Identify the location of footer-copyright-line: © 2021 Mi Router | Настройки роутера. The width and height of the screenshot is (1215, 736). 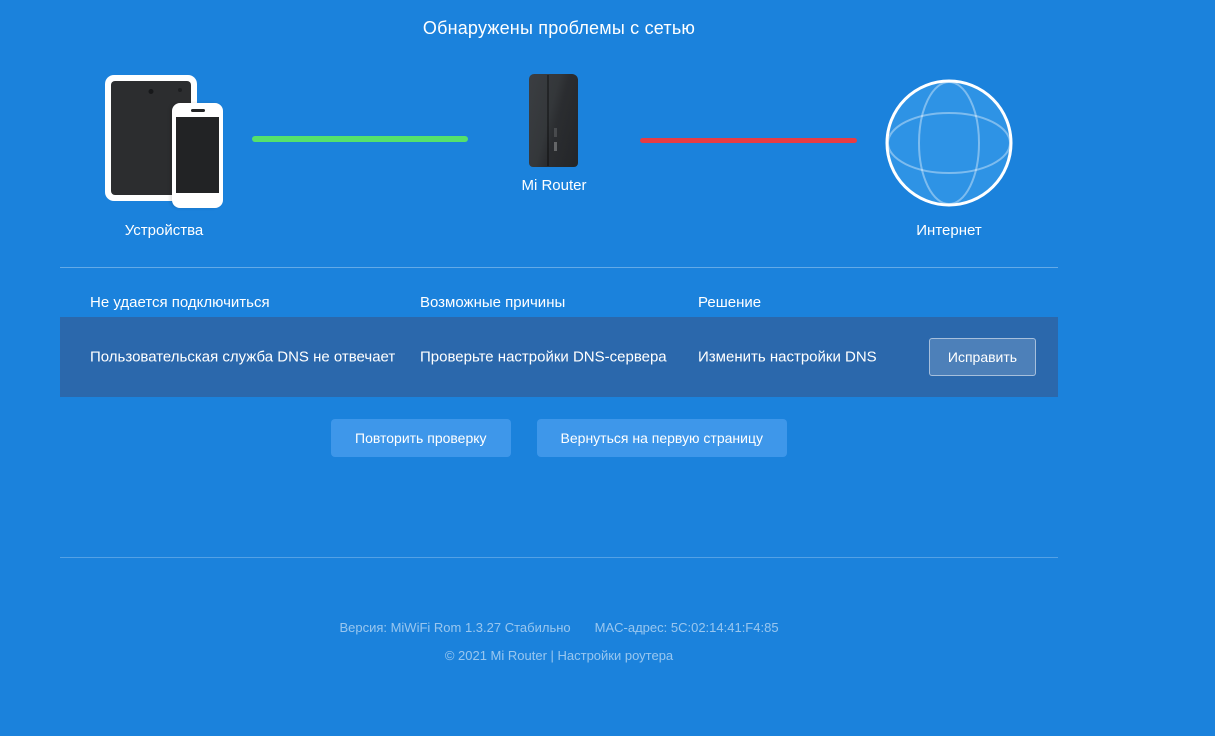
(559, 655).